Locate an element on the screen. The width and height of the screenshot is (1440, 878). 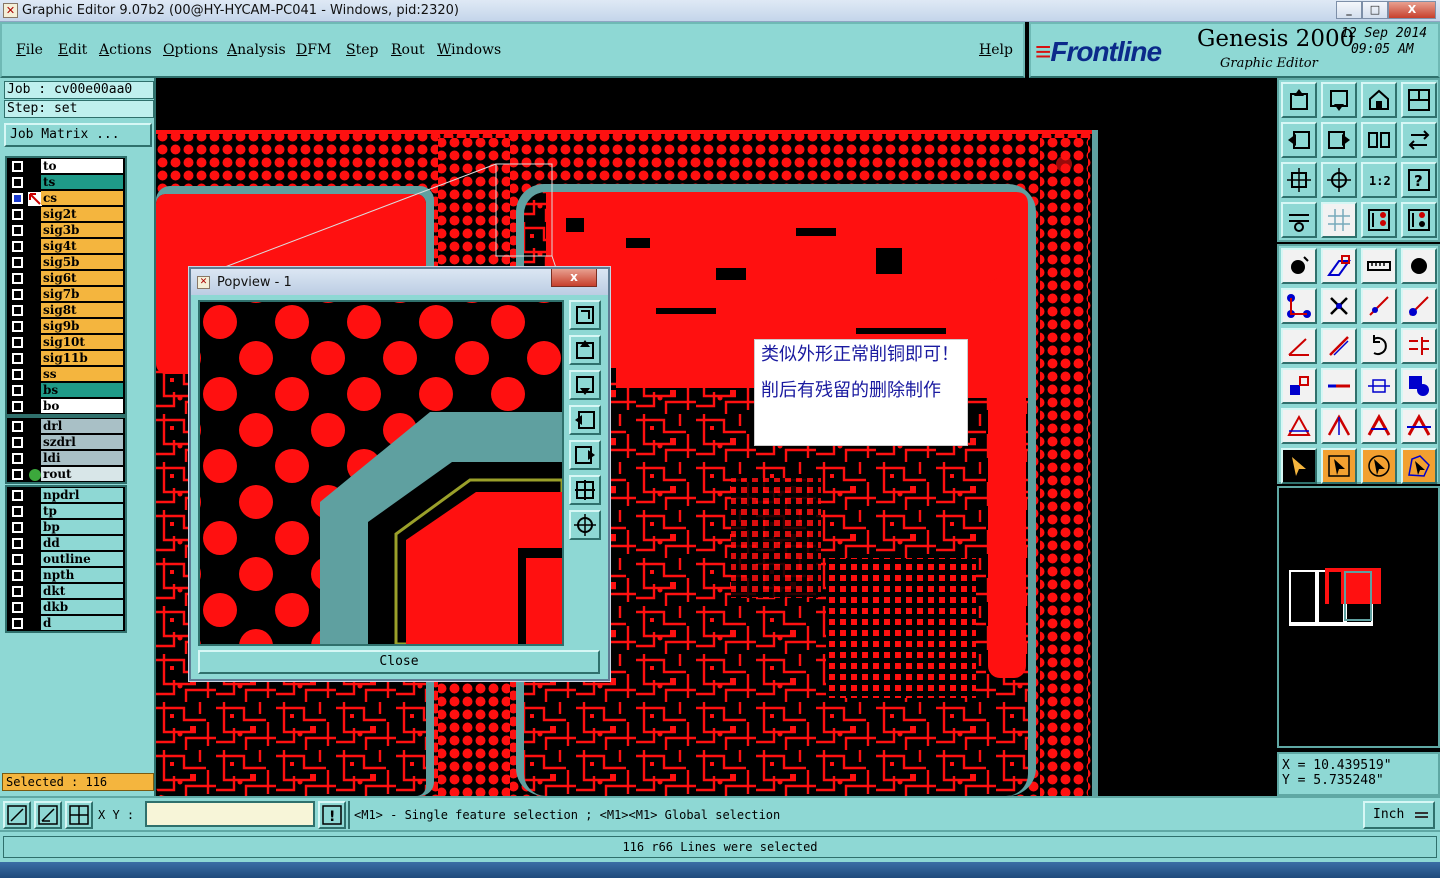
split-icon is located at coordinates (1419, 346).